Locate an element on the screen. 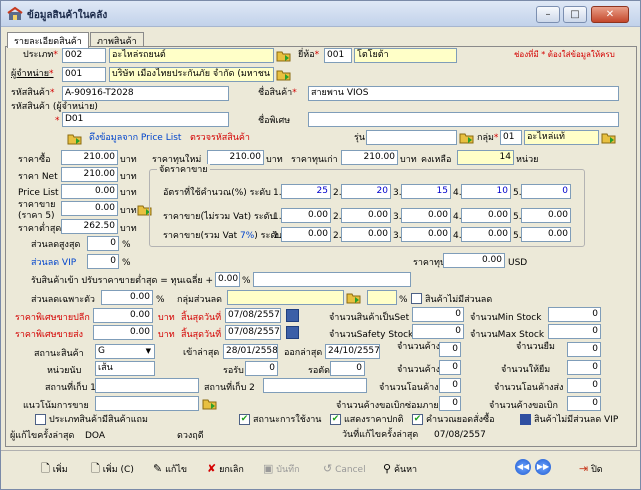  incl-vat-input-3: 0.00 is located at coordinates (426, 234).